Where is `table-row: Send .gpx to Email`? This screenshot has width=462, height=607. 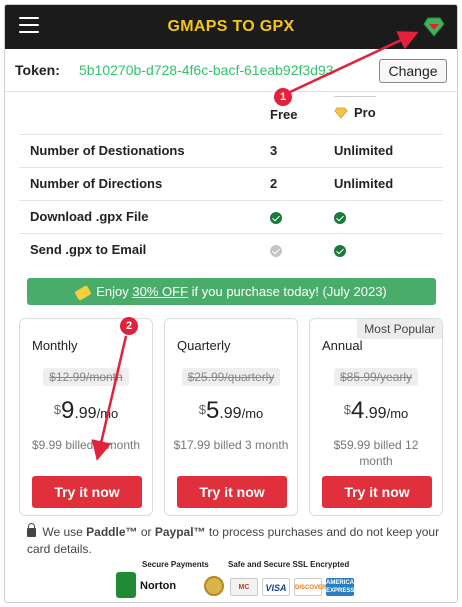
table-row: Send .gpx to Email is located at coordinates (231, 249).